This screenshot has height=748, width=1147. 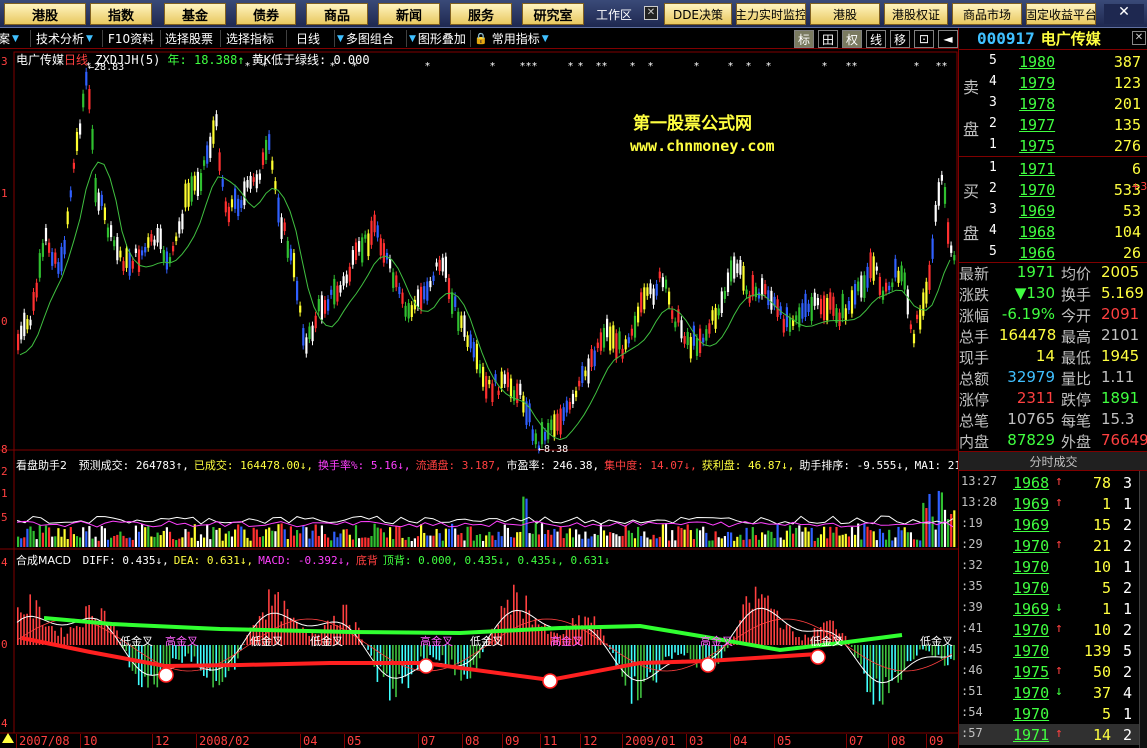 I want to click on cross-signal-label: 高金叉, so click(x=716, y=641).